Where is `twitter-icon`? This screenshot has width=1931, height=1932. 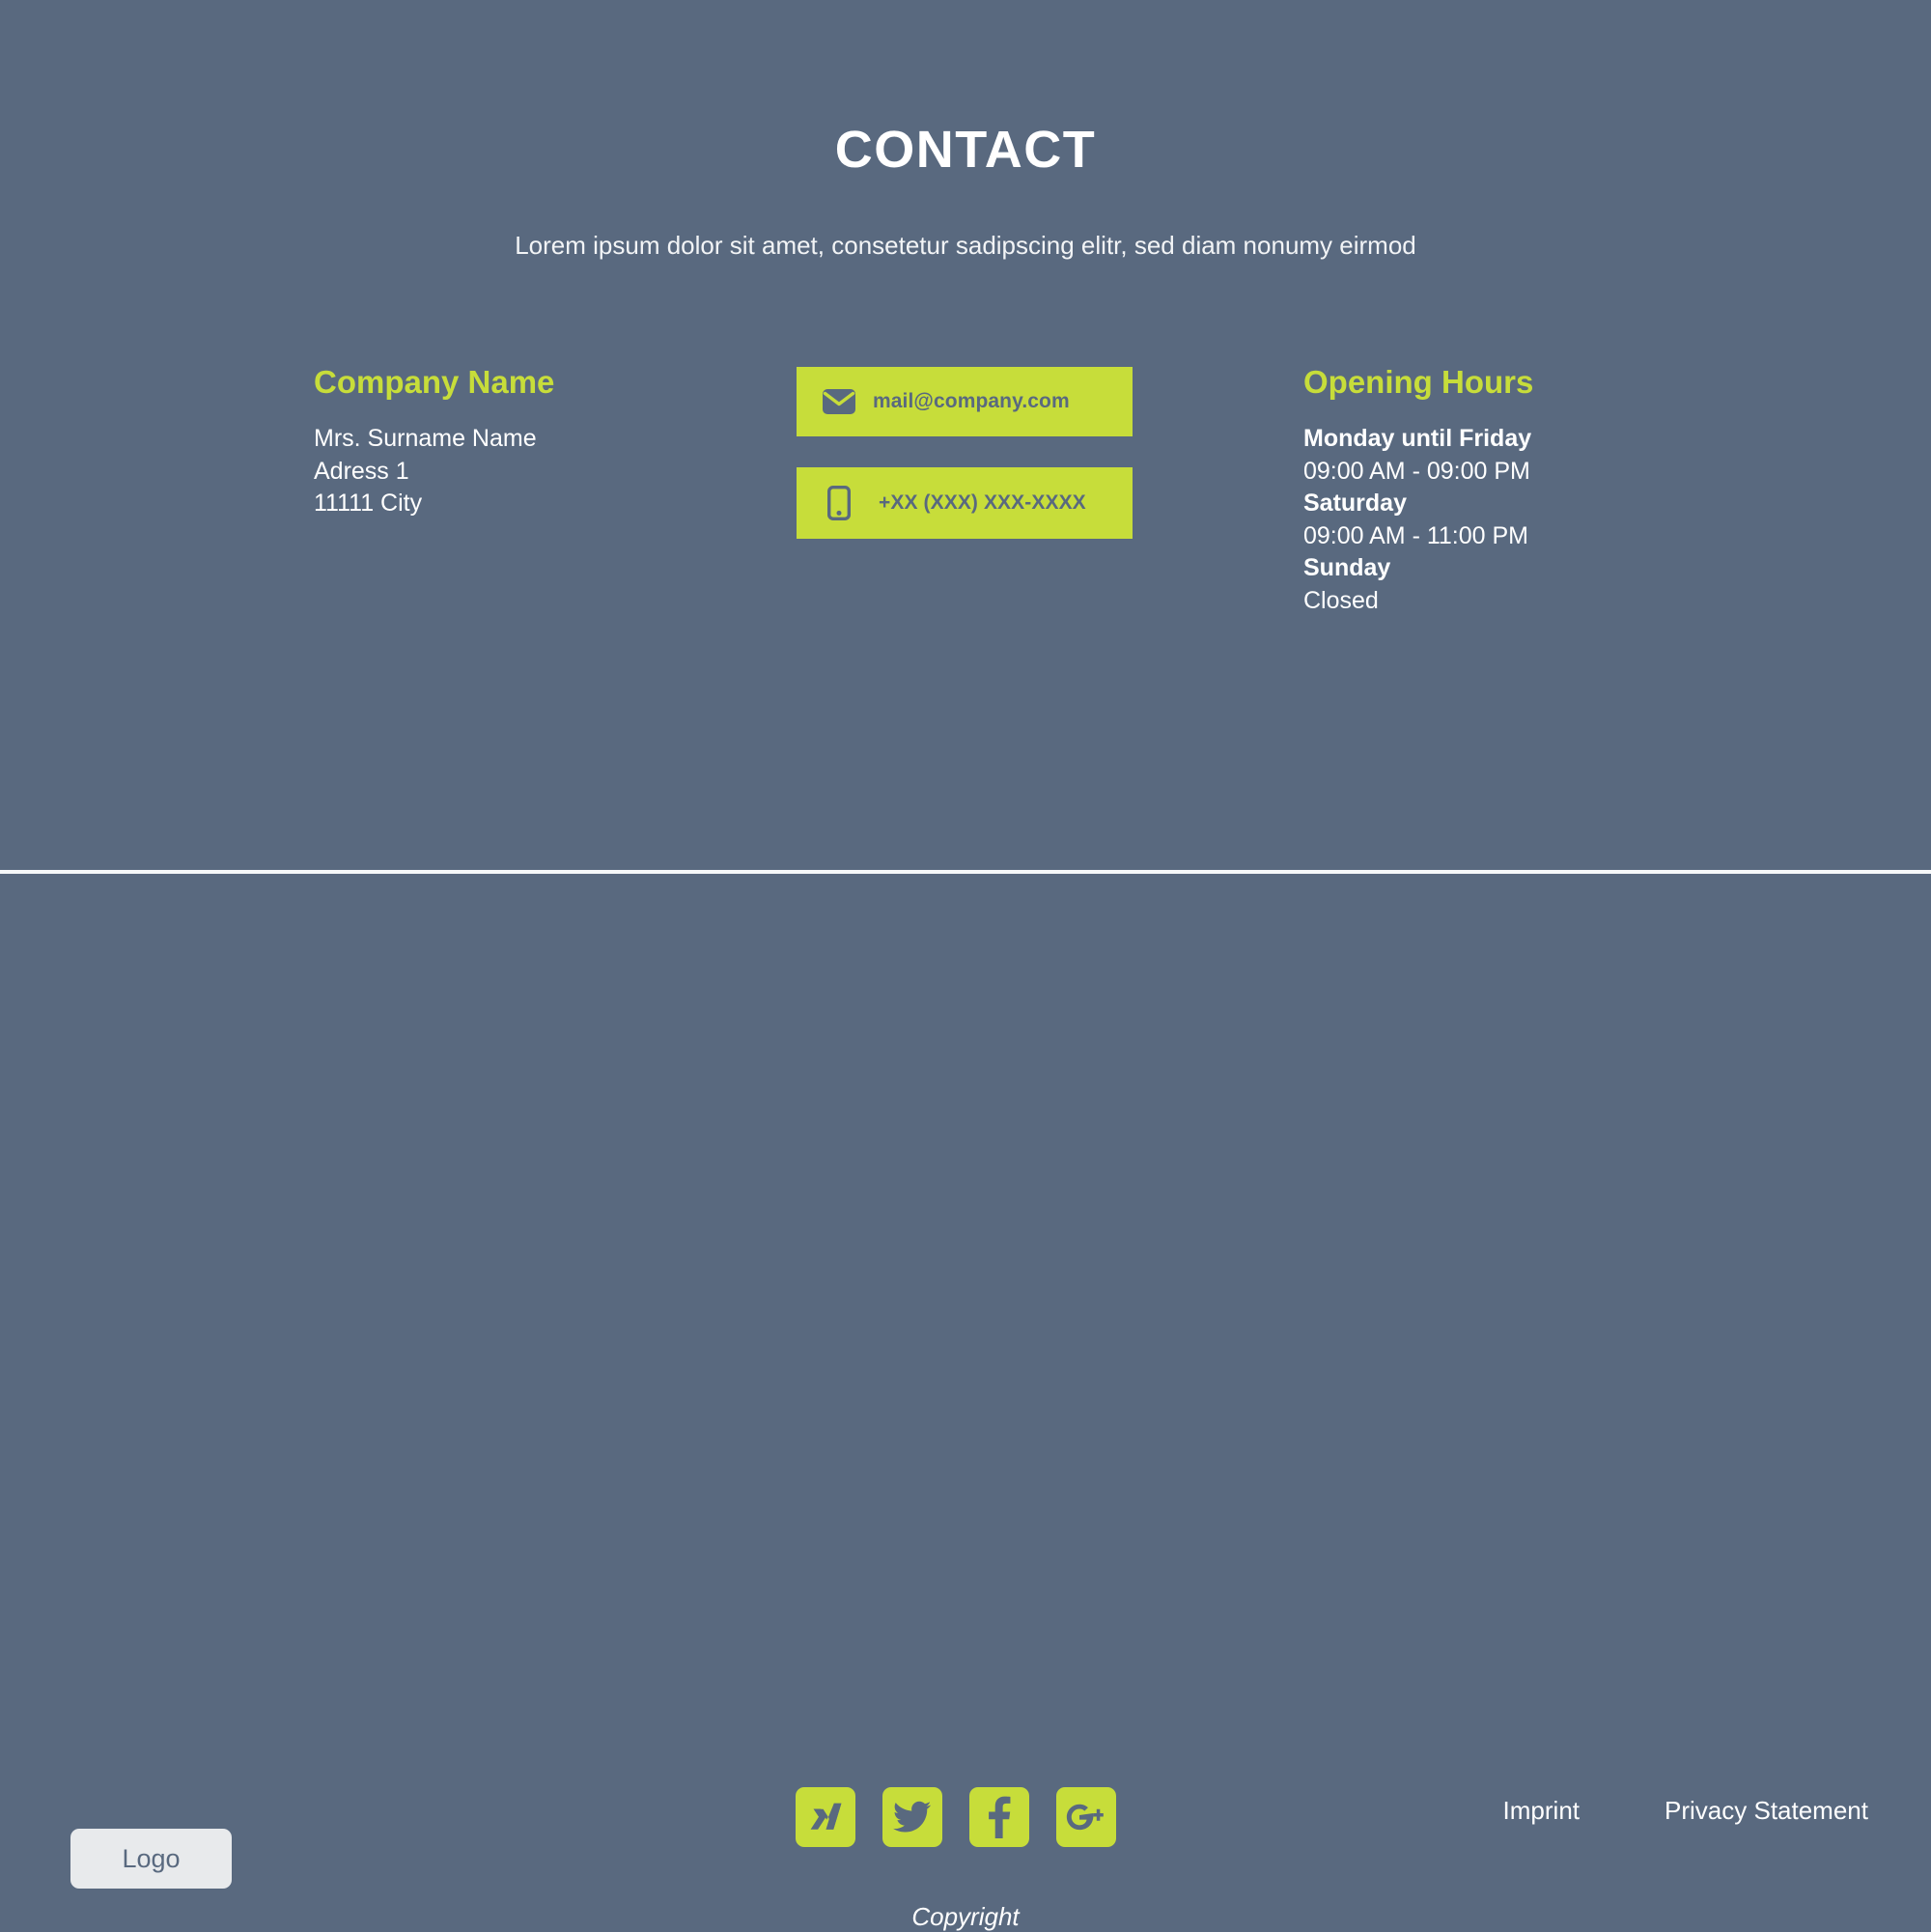 twitter-icon is located at coordinates (912, 1818).